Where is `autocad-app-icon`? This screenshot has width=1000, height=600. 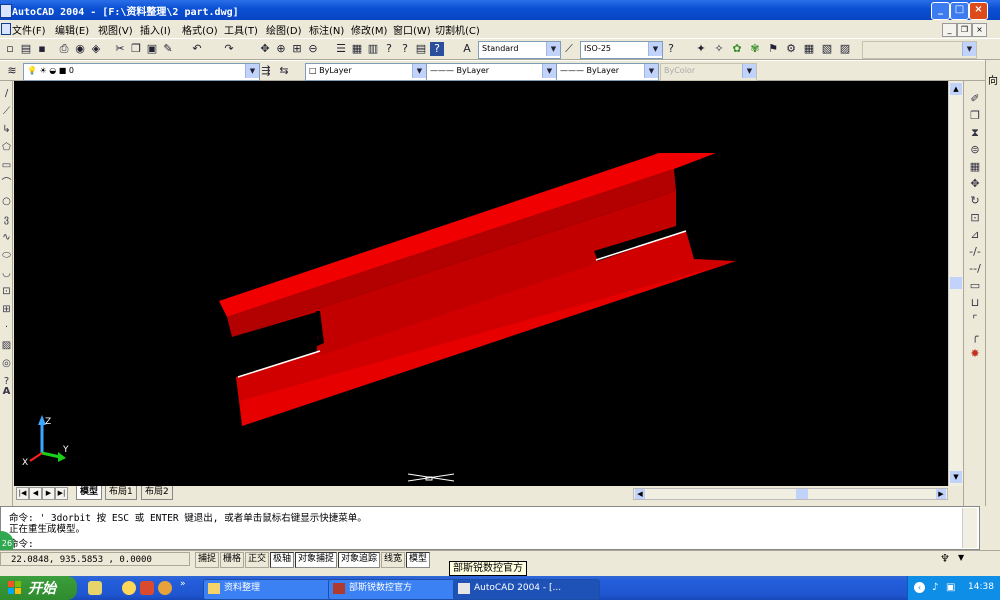
autocad-app-icon is located at coordinates (6, 11).